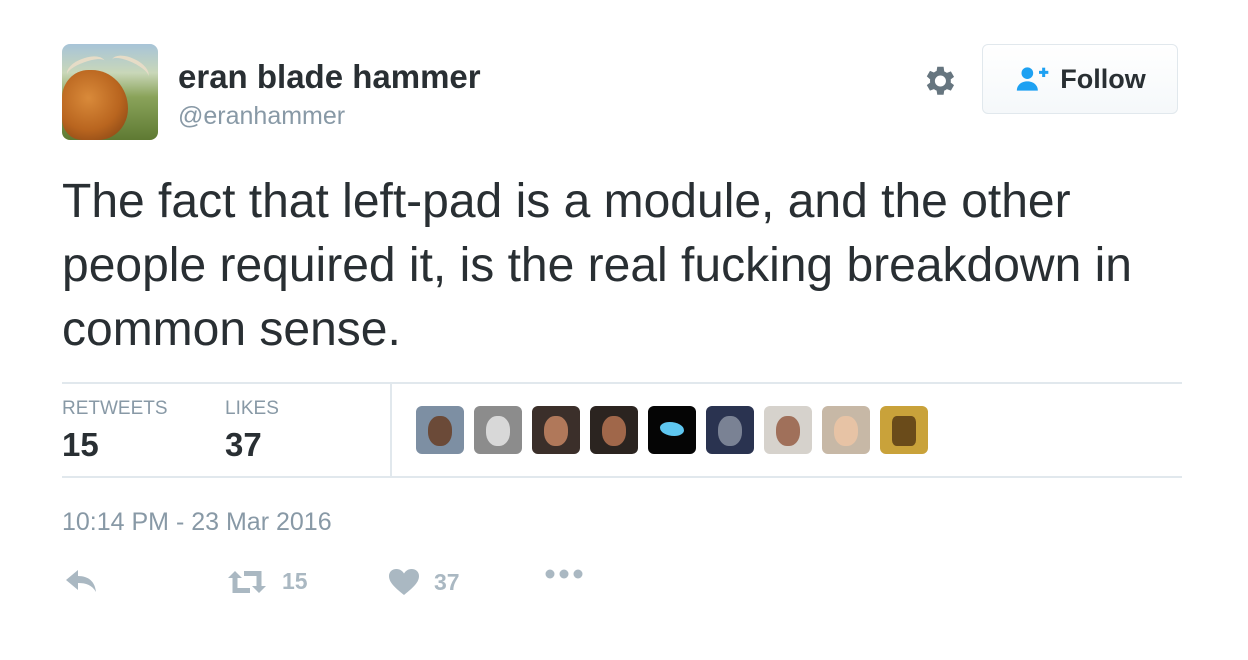 The width and height of the screenshot is (1248, 660). Describe the element at coordinates (622, 477) in the screenshot. I see `divider-bottom` at that location.